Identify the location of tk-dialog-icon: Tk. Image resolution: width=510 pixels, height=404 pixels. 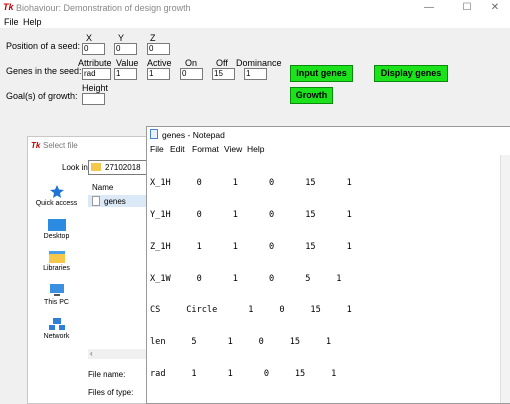
(36, 145).